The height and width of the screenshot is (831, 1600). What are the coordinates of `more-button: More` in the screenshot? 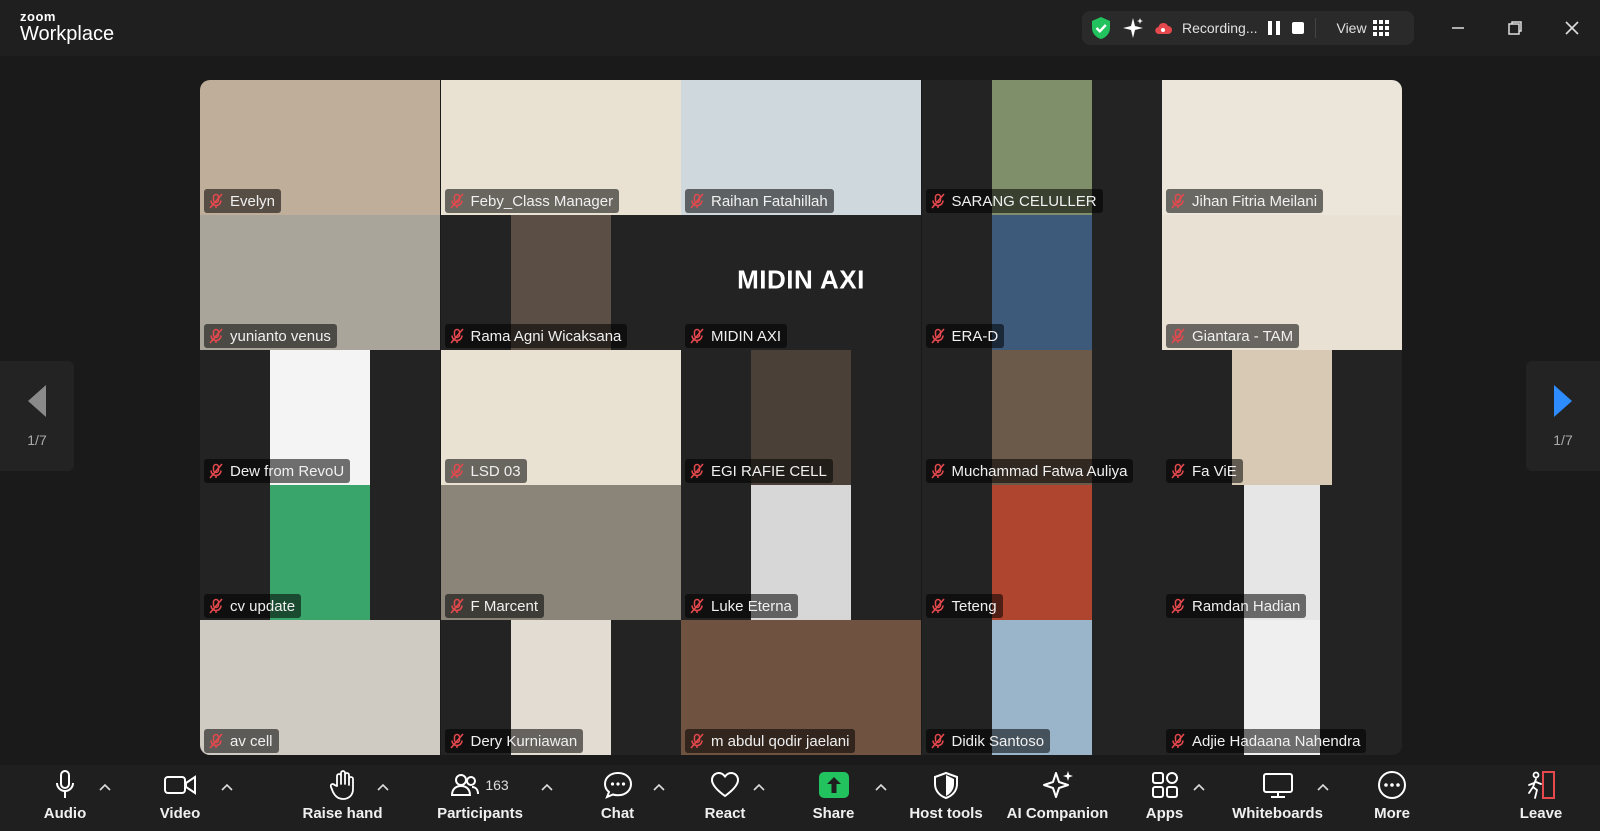 It's located at (1392, 798).